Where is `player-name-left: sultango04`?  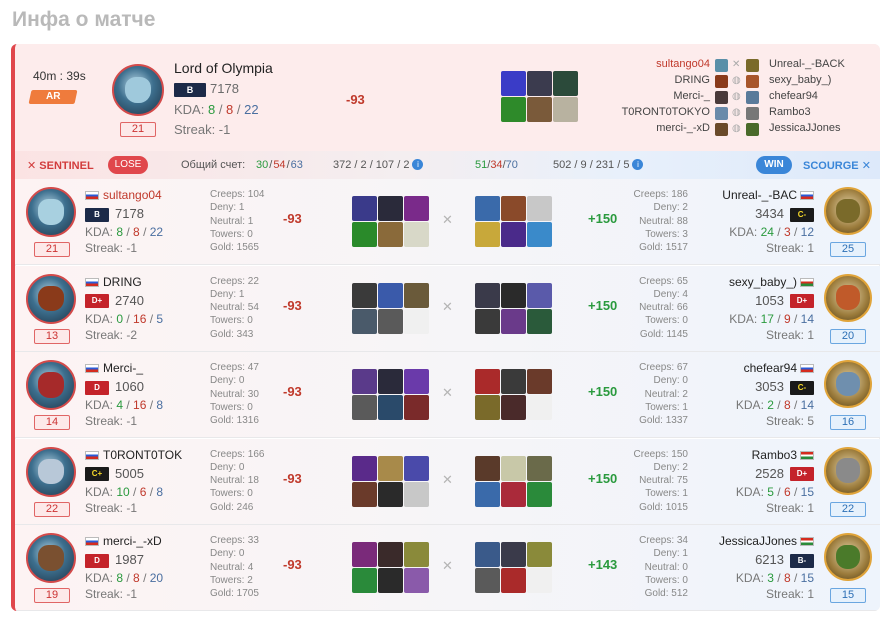 player-name-left: sultango04 is located at coordinates (123, 195).